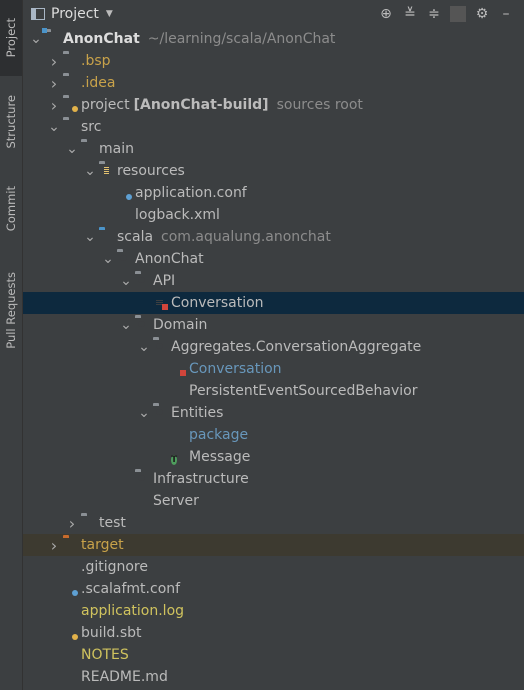 The width and height of the screenshot is (524, 690). Describe the element at coordinates (133, 611) in the screenshot. I see `tree-item-label: application.log` at that location.